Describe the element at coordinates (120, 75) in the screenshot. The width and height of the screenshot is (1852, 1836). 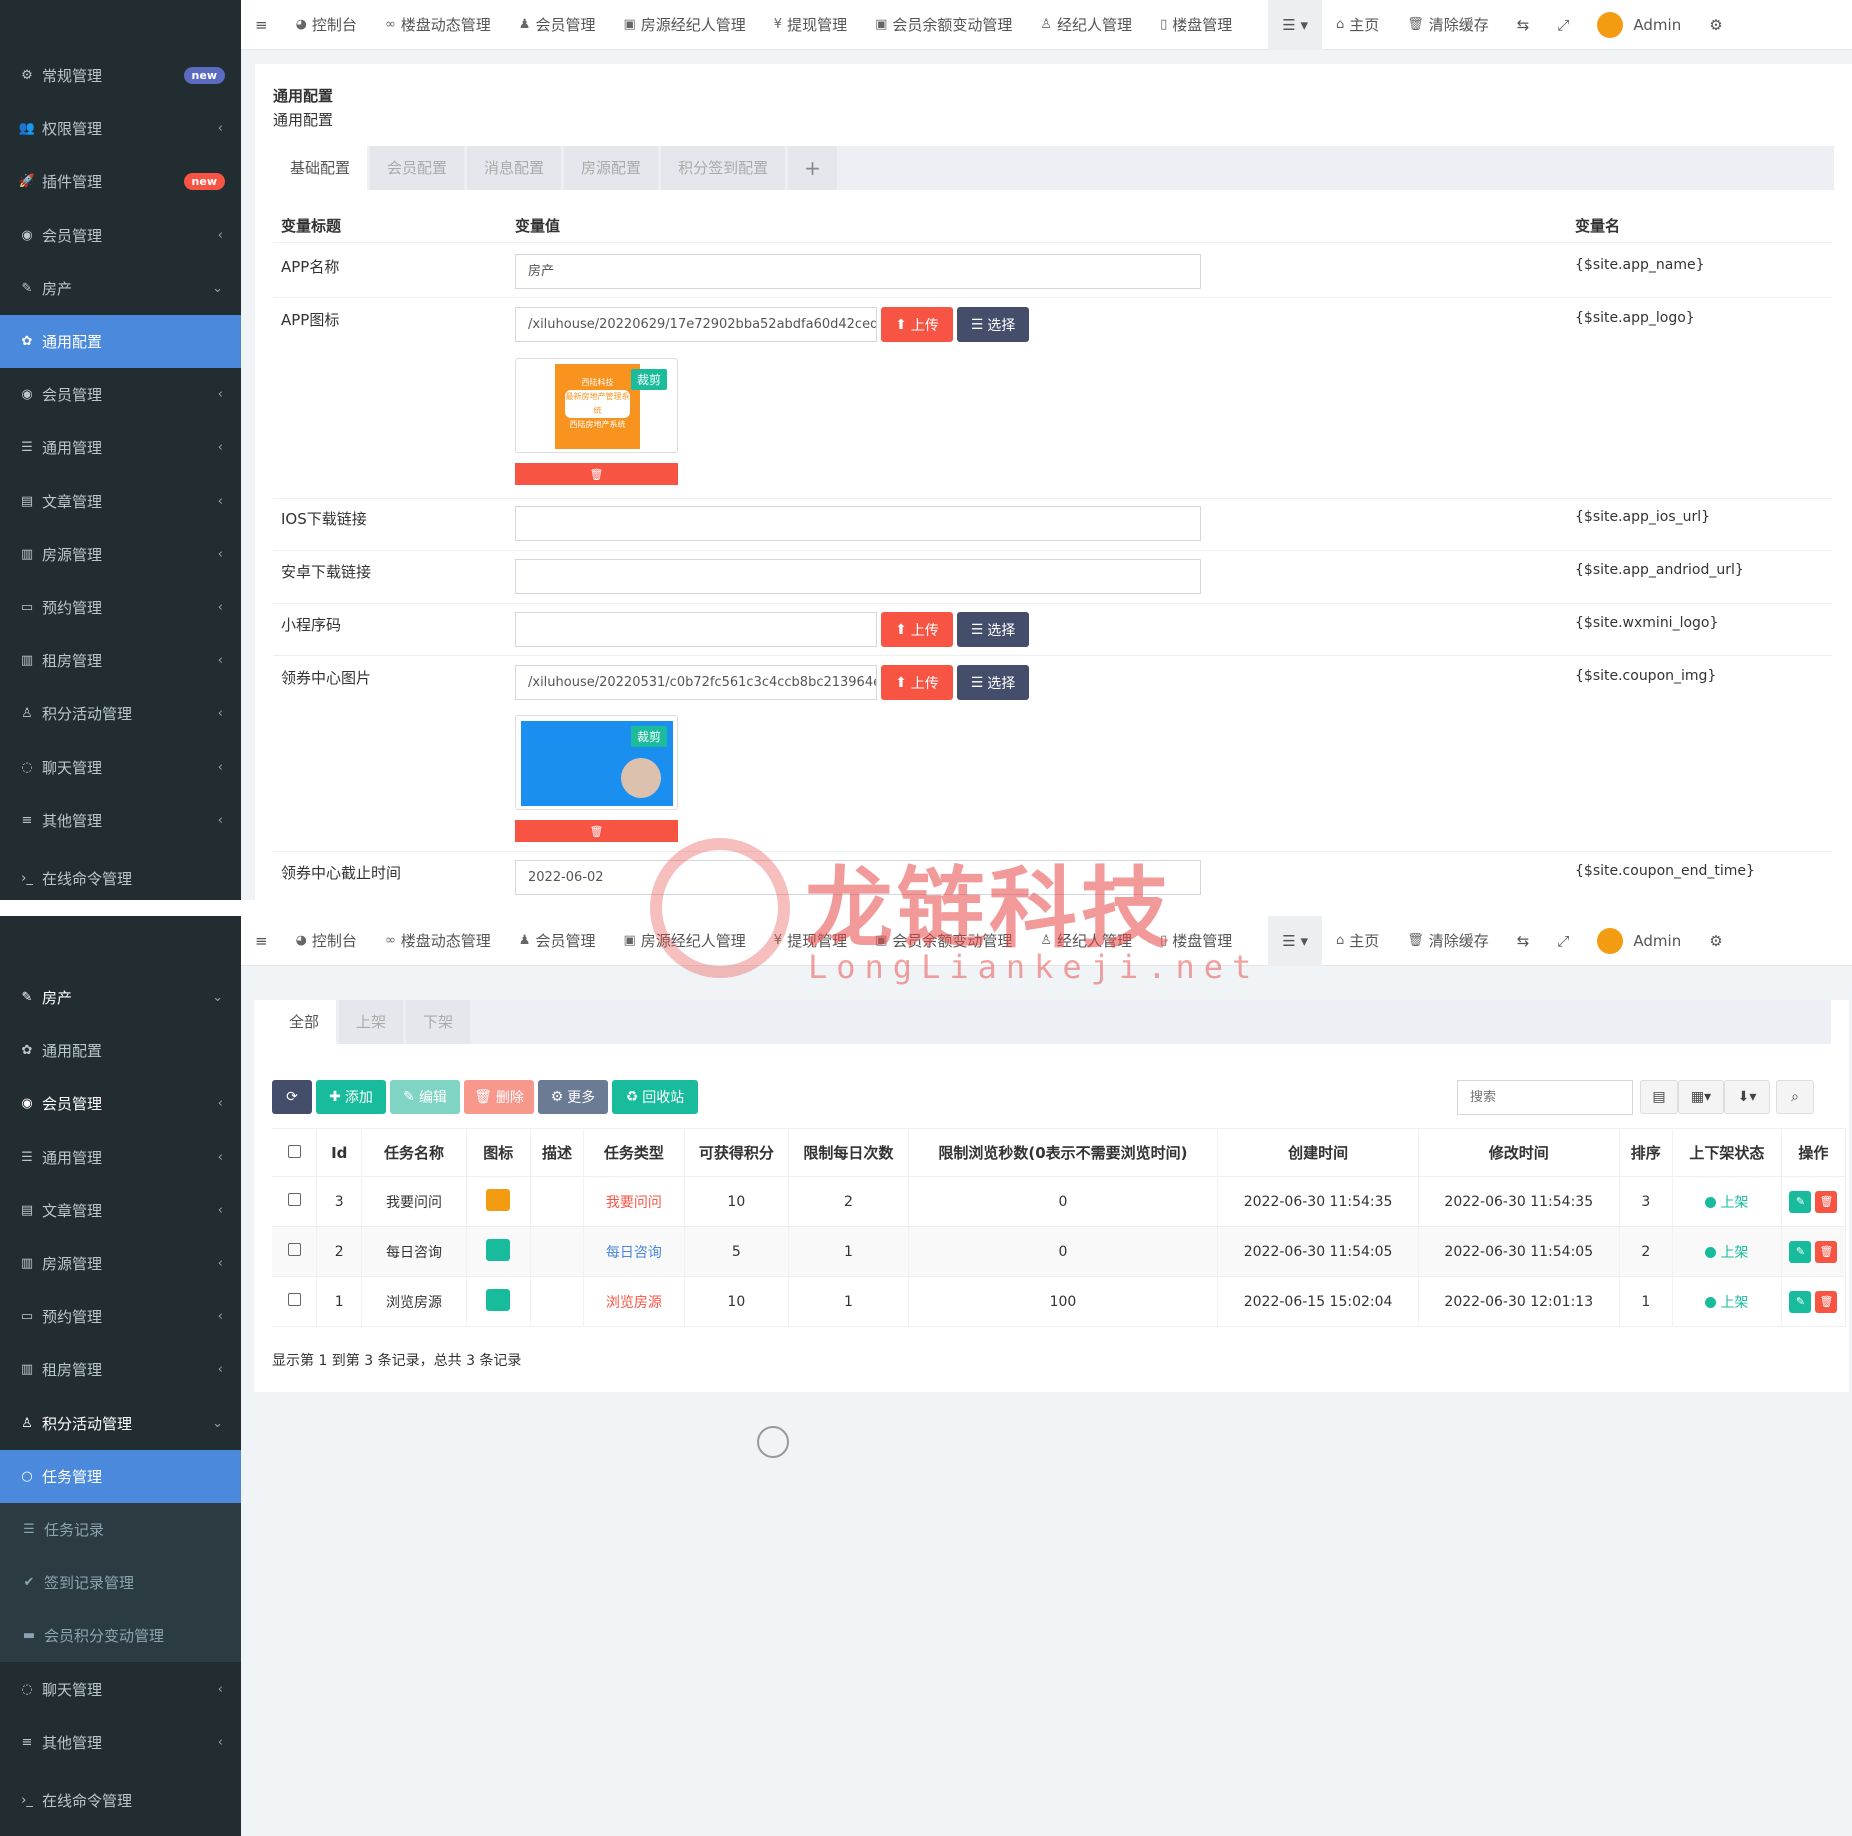
I see `sidebar-item-0: ⚙ 常规管理 new` at that location.